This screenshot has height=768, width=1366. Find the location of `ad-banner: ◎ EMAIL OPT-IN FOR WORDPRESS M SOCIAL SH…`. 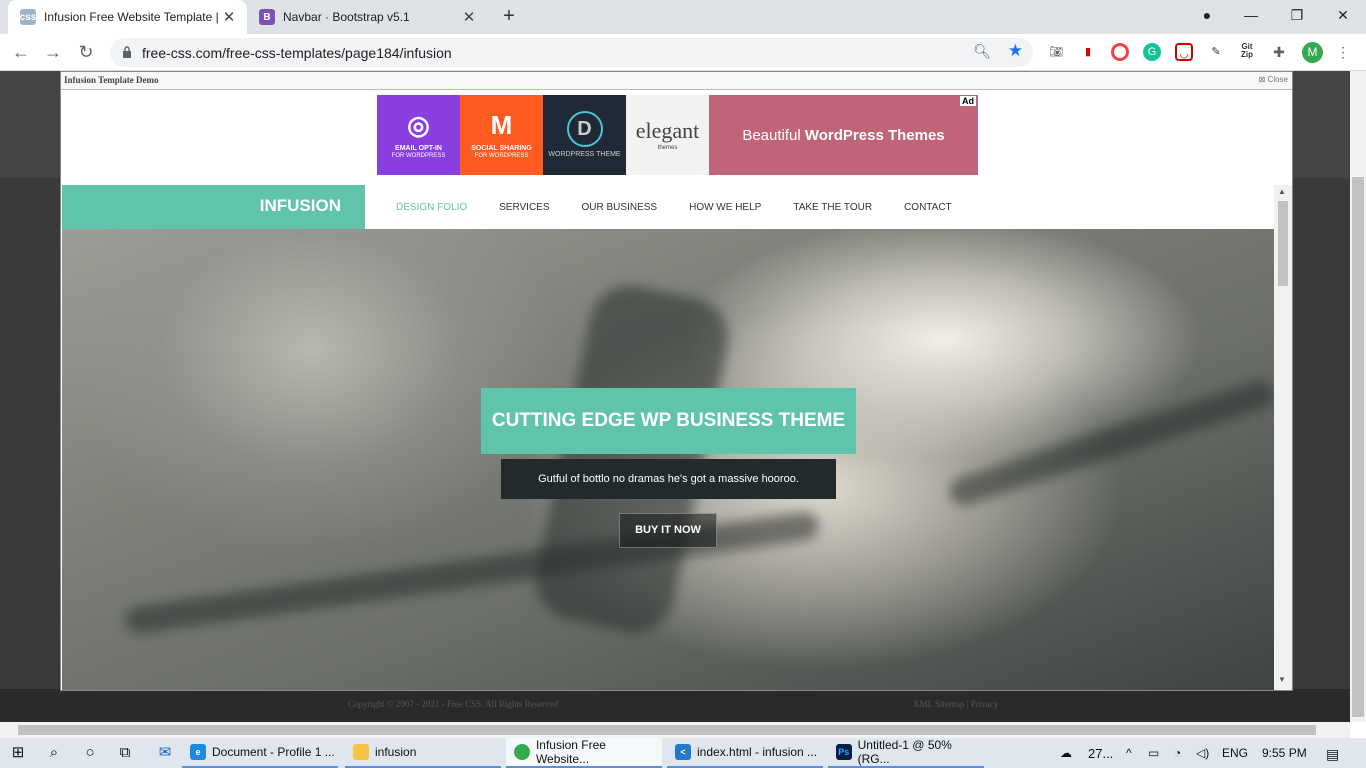

ad-banner: ◎ EMAIL OPT-IN FOR WORDPRESS M SOCIAL SH… is located at coordinates (677, 135).